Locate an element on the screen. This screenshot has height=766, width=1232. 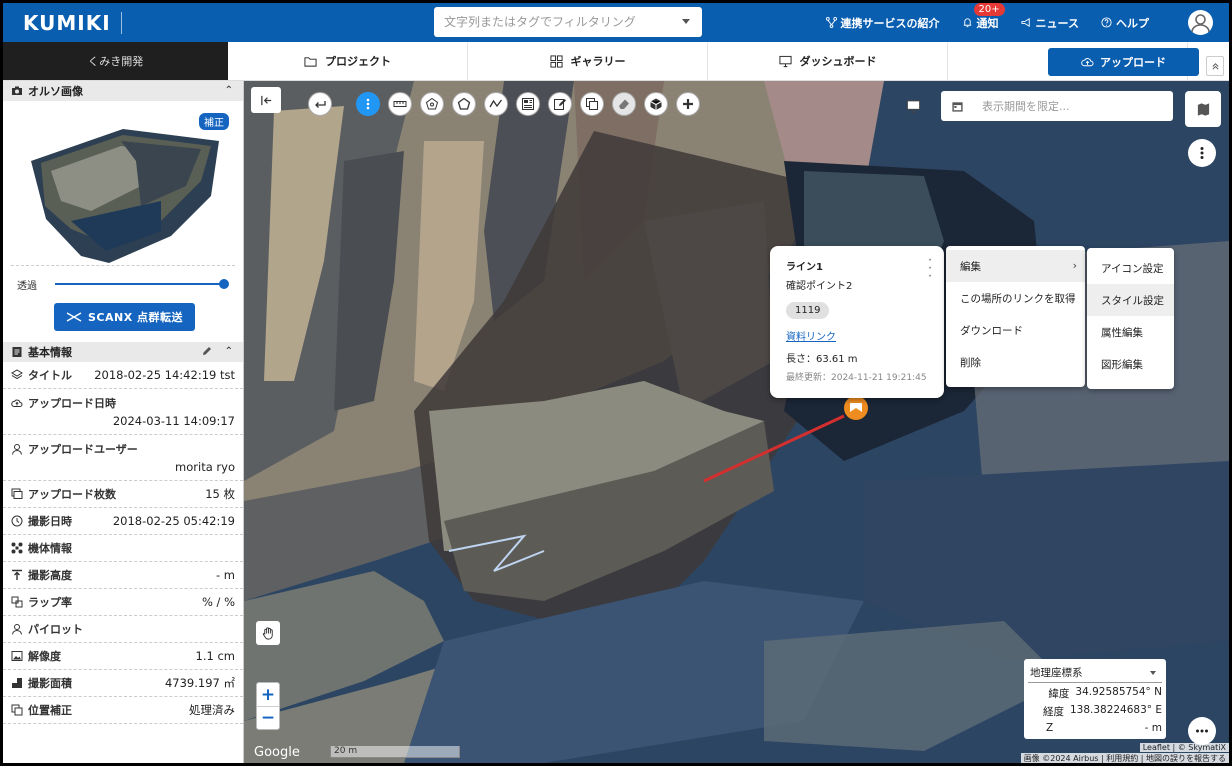
zoom-out-button: − is located at coordinates (268, 717).